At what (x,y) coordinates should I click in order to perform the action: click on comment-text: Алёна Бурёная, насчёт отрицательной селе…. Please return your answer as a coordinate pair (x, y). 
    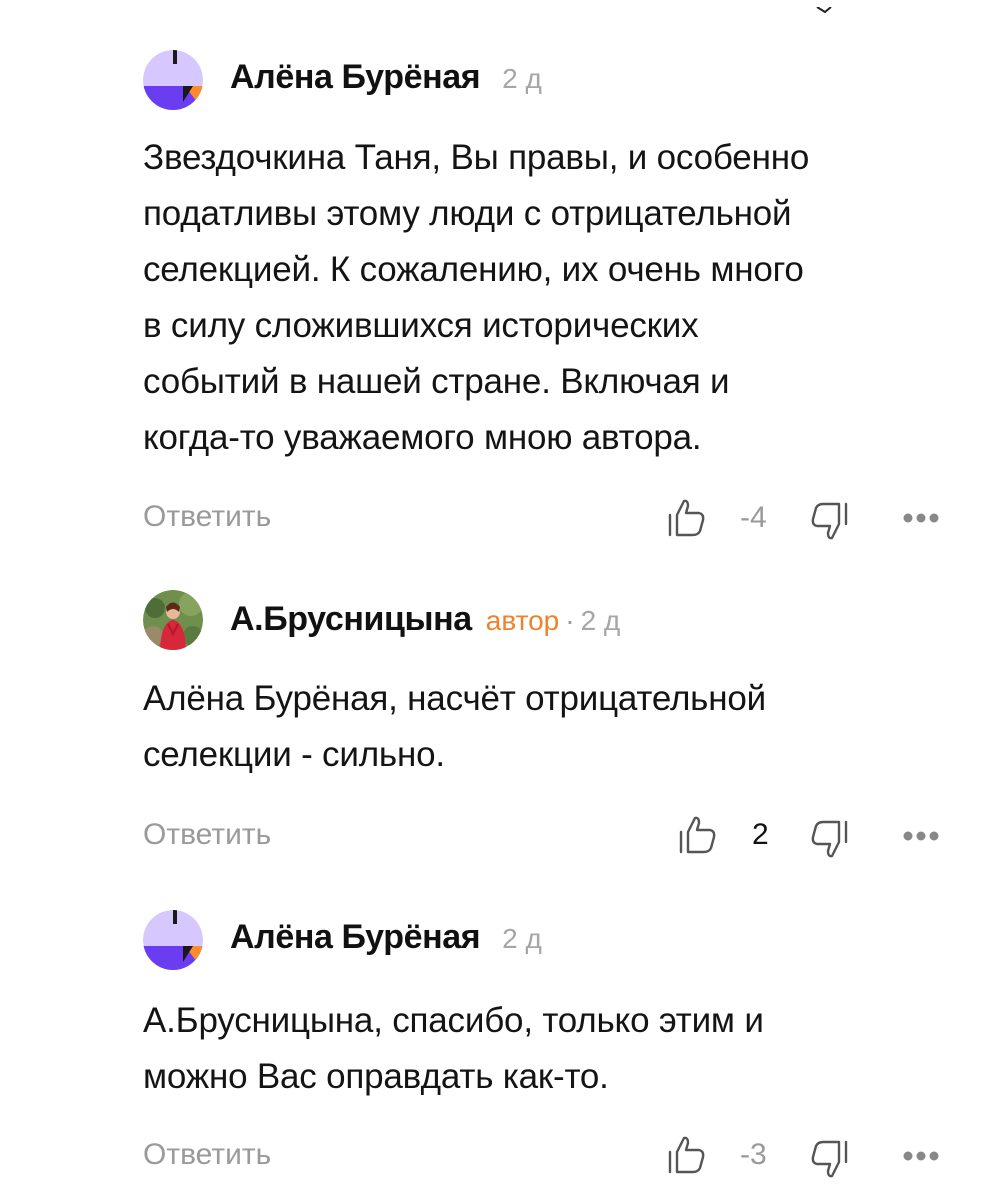
    Looking at the image, I should click on (454, 726).